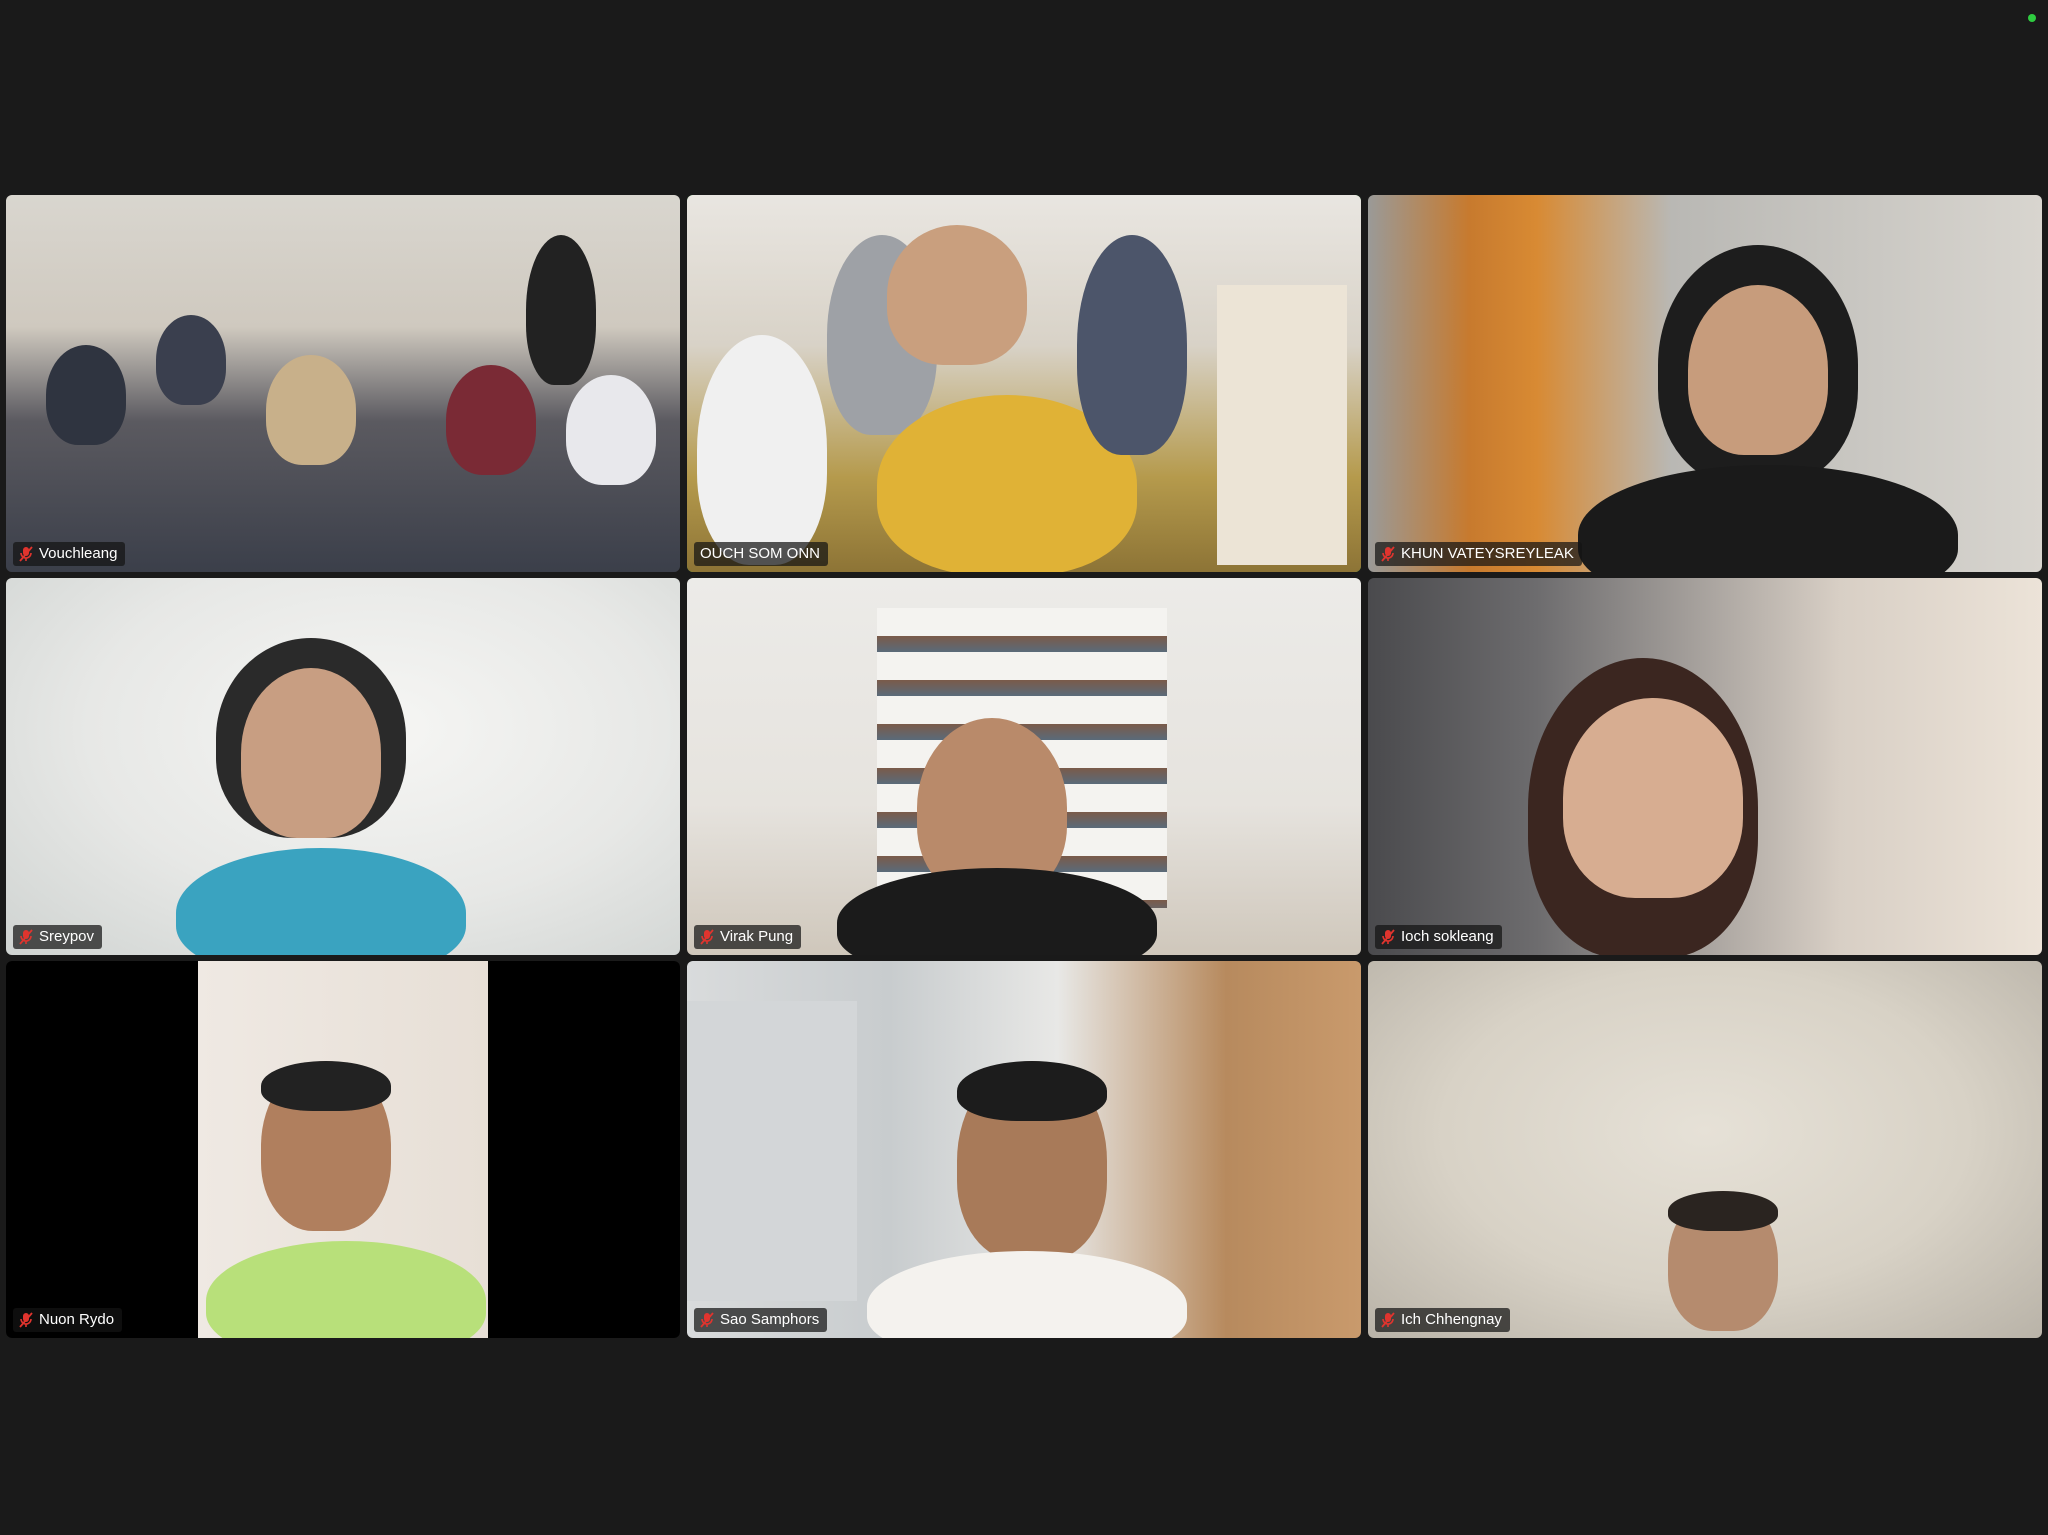 This screenshot has width=2048, height=1535. I want to click on participant-name-tag: Sao Samphors, so click(761, 1320).